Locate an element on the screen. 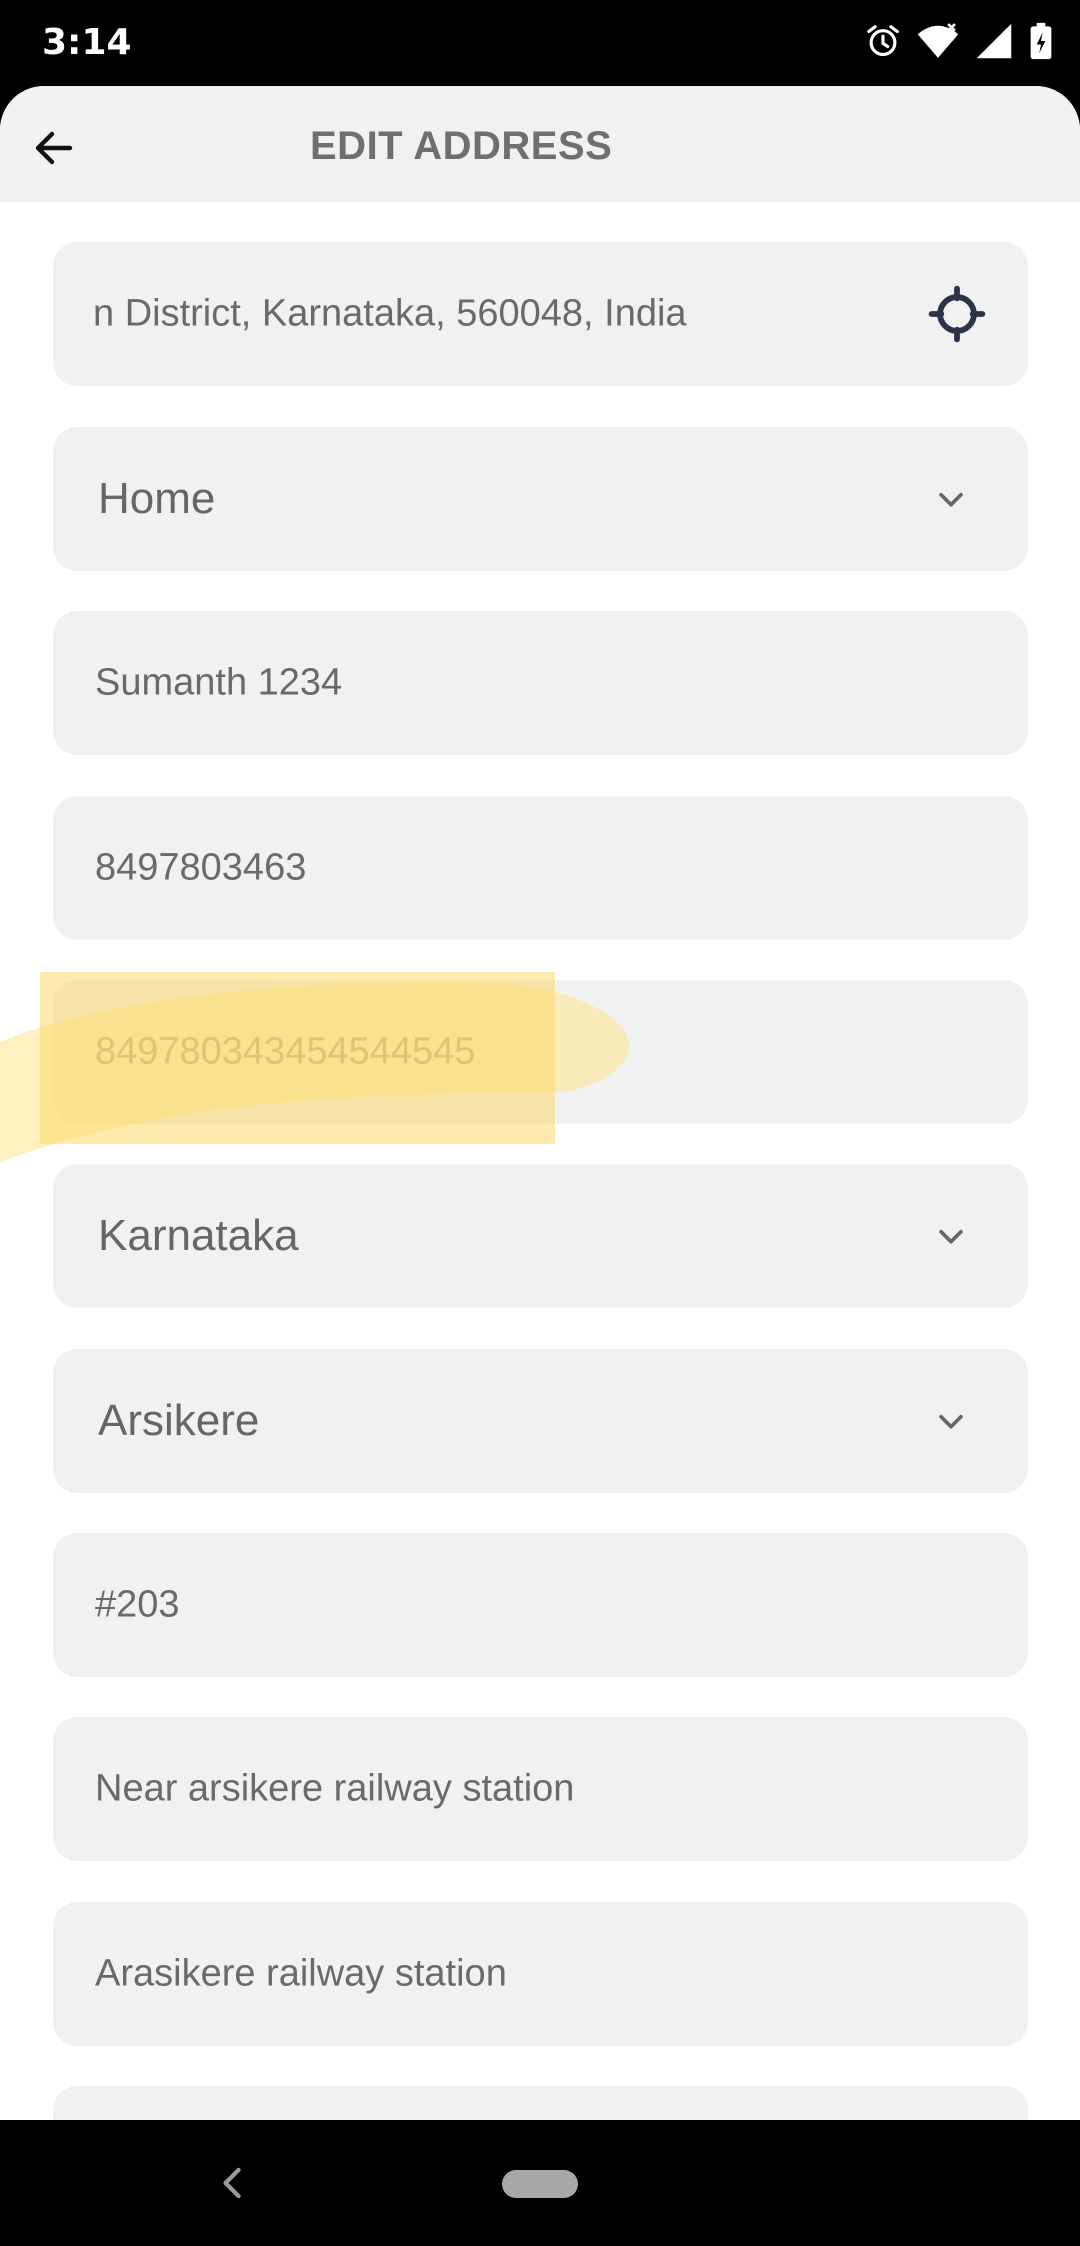 The width and height of the screenshot is (1080, 2246). arrow-left-icon is located at coordinates (54, 148).